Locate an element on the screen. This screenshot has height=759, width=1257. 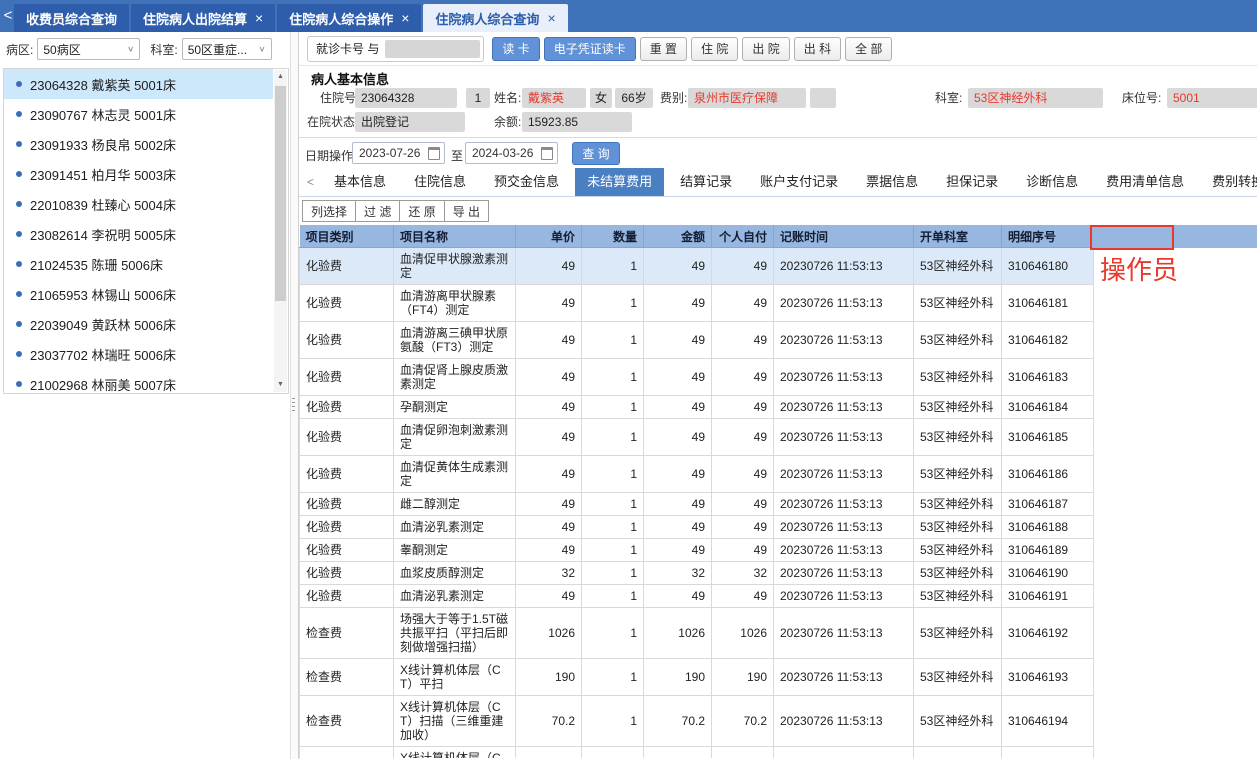
out-of-dept-button: 出 科 is located at coordinates (817, 48).